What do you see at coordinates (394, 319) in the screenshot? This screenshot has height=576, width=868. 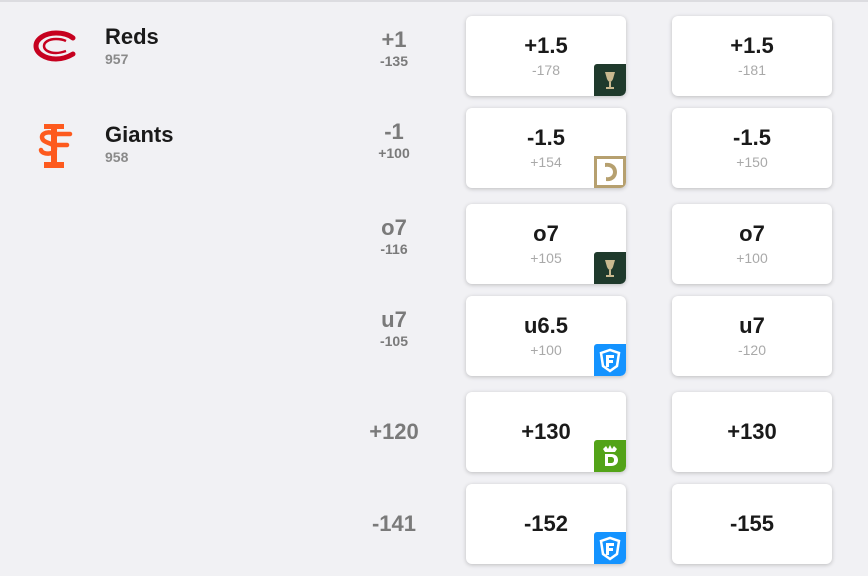 I see `opening-line-value: u7` at bounding box center [394, 319].